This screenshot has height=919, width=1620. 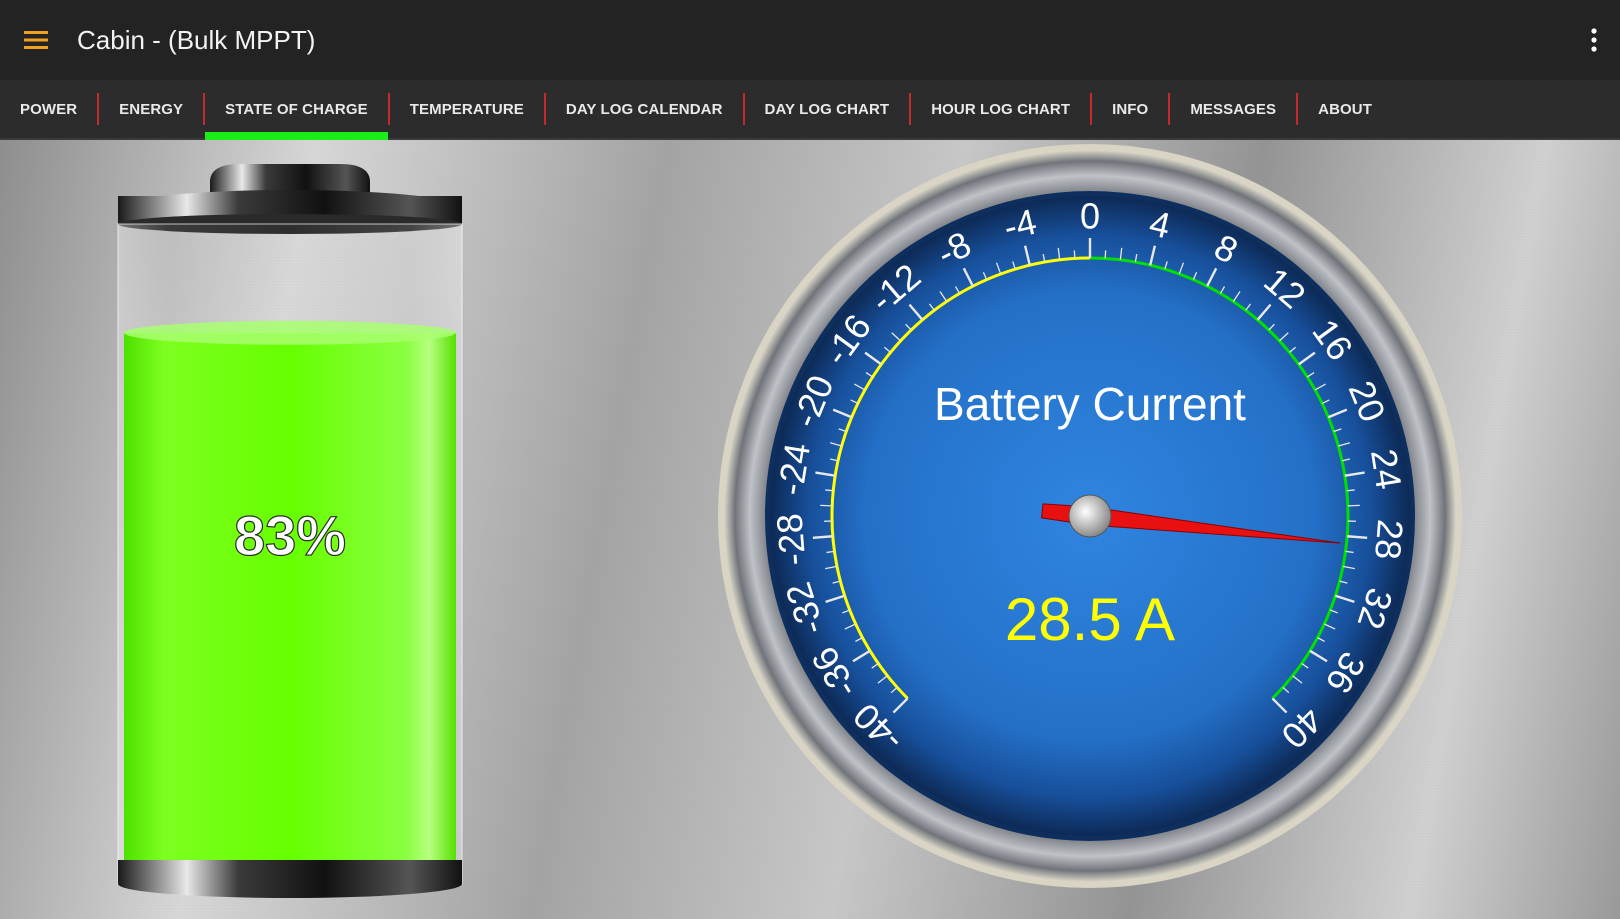 I want to click on tab-messages: MESSAGES, so click(x=1233, y=109).